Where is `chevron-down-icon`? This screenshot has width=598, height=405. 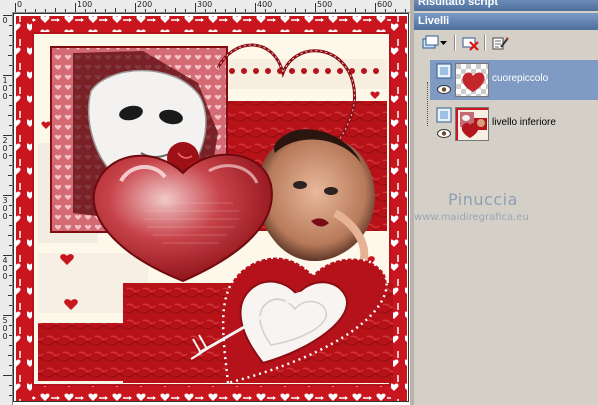
chevron-down-icon is located at coordinates (443, 42).